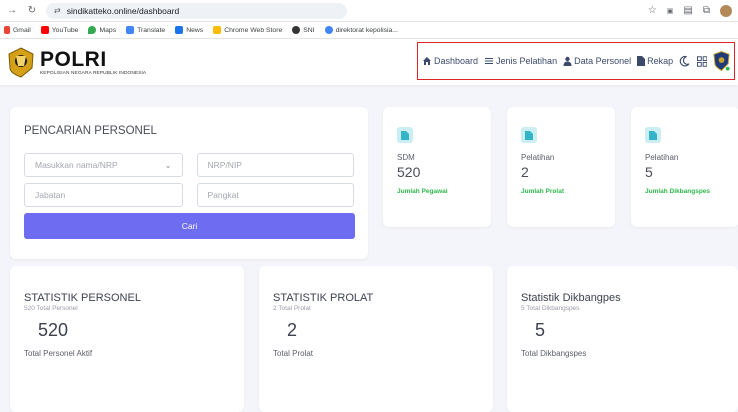 This screenshot has width=738, height=412. What do you see at coordinates (224, 165) in the screenshot?
I see `nrp-nip-placeholder: NRP/NIP` at bounding box center [224, 165].